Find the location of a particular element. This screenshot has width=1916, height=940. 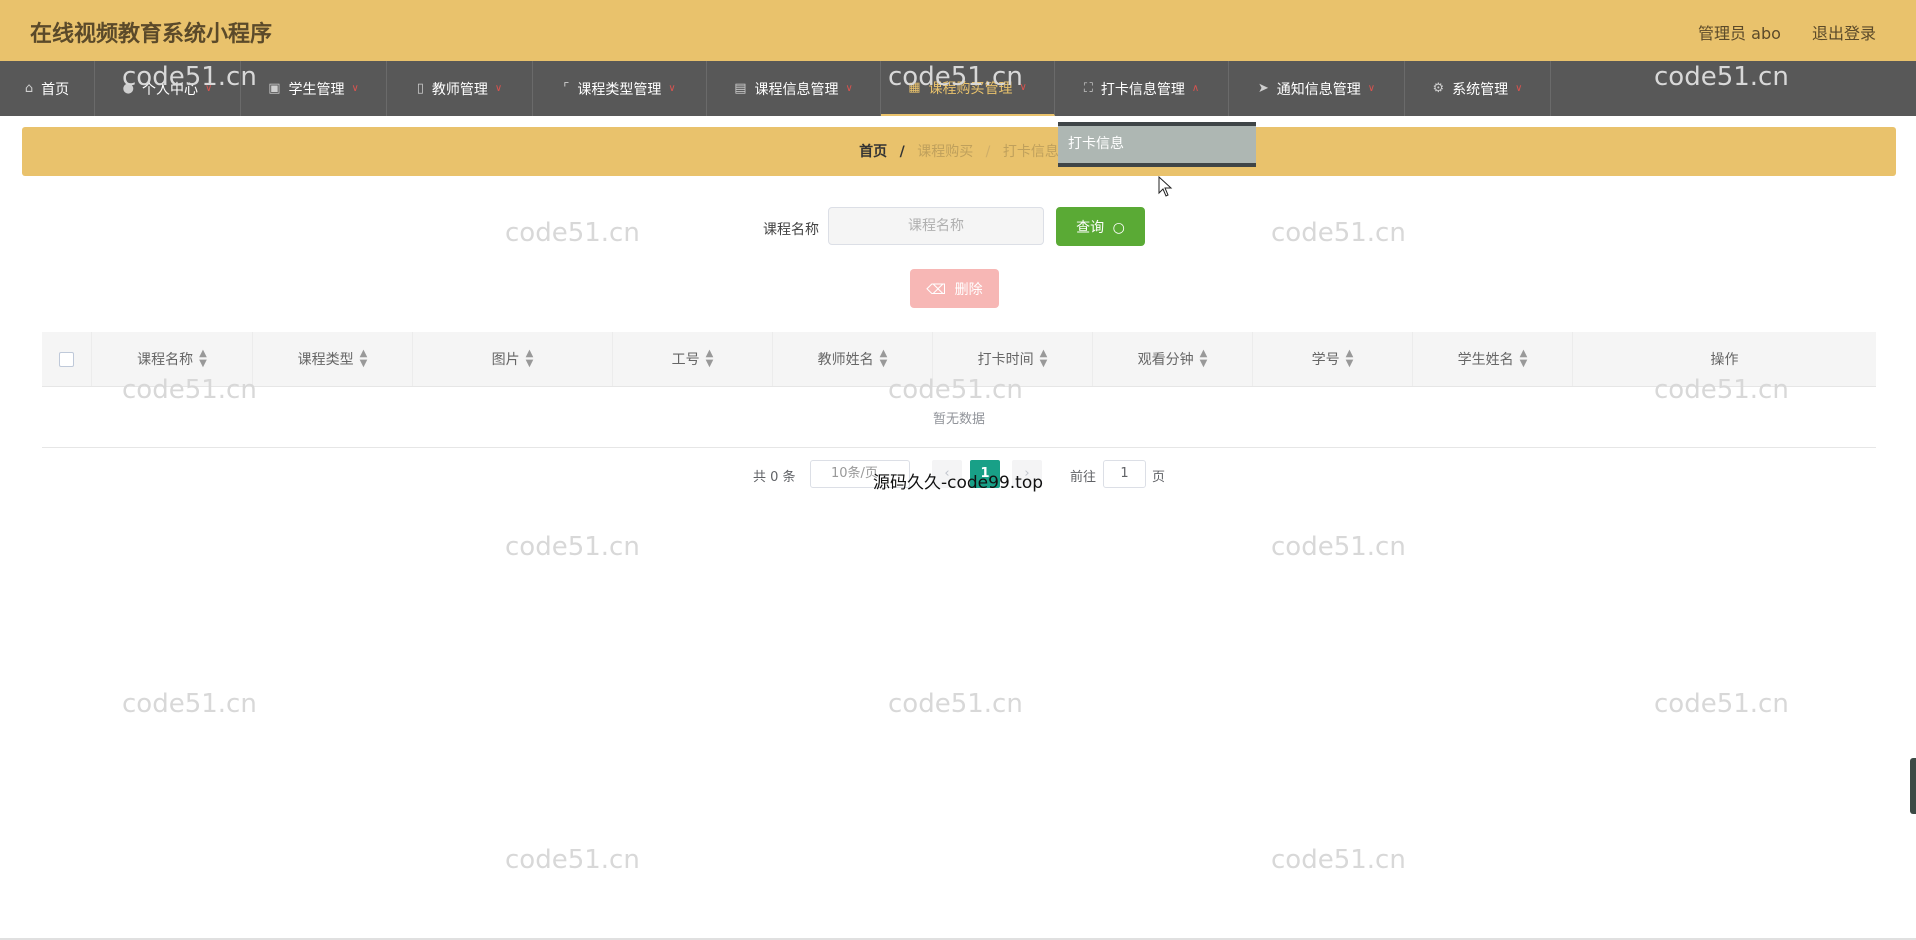

fullscreen-icon: ⛶ is located at coordinates (1088, 88).